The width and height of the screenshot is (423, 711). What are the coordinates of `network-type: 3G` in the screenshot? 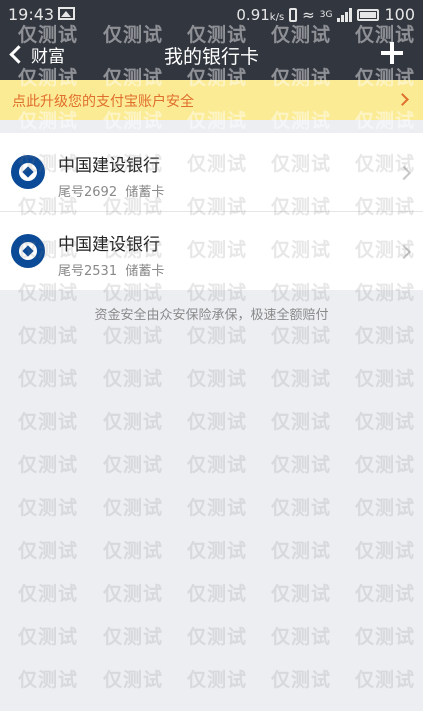 It's located at (326, 14).